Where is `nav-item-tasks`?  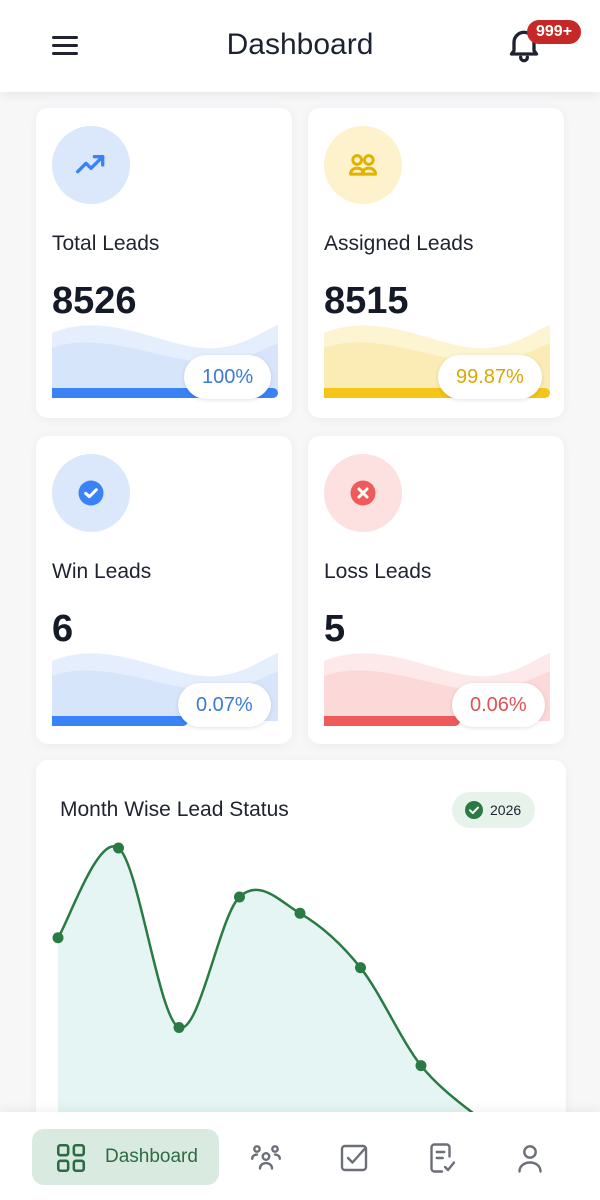 nav-item-tasks is located at coordinates (354, 1158).